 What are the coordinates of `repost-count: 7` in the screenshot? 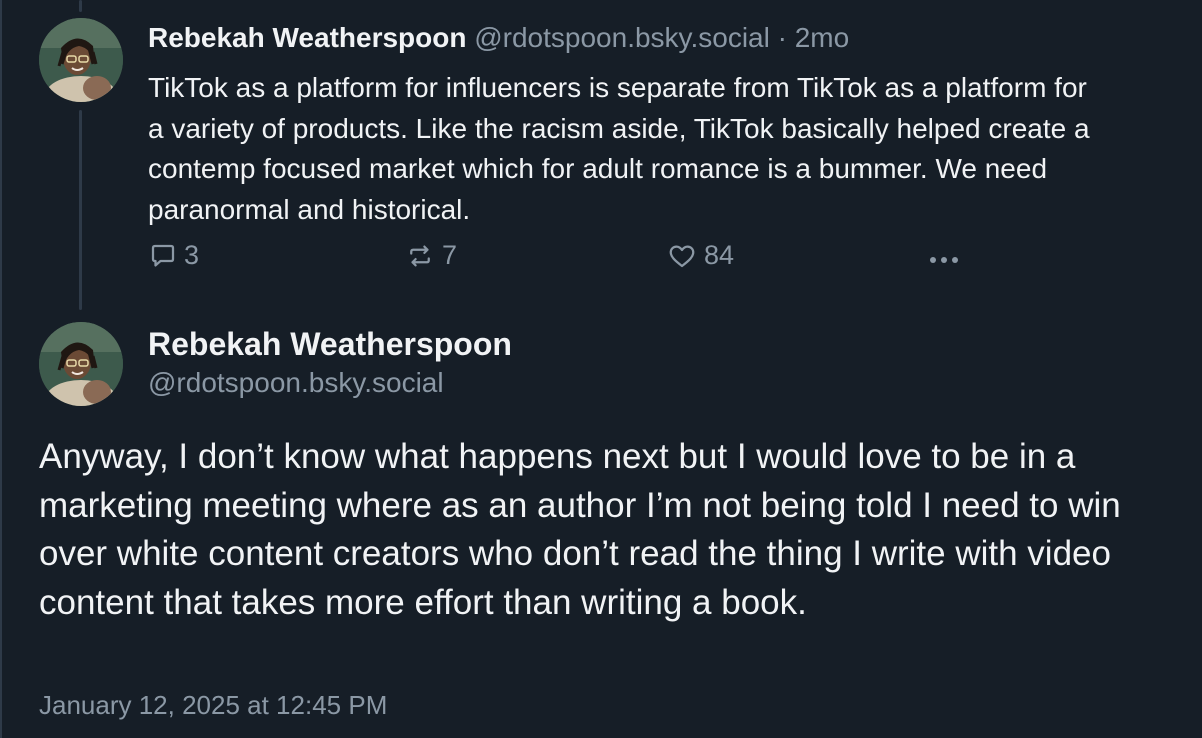 It's located at (450, 255).